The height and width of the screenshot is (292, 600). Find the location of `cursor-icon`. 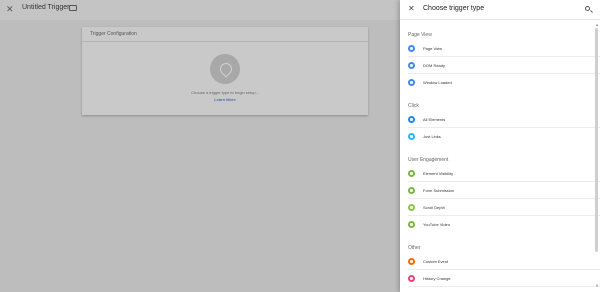

cursor-icon is located at coordinates (411, 119).